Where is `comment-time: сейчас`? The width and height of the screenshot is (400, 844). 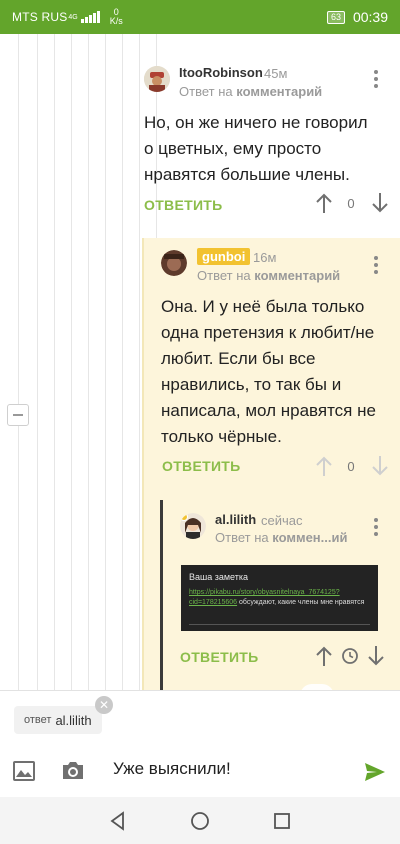
comment-time: сейчас is located at coordinates (282, 520).